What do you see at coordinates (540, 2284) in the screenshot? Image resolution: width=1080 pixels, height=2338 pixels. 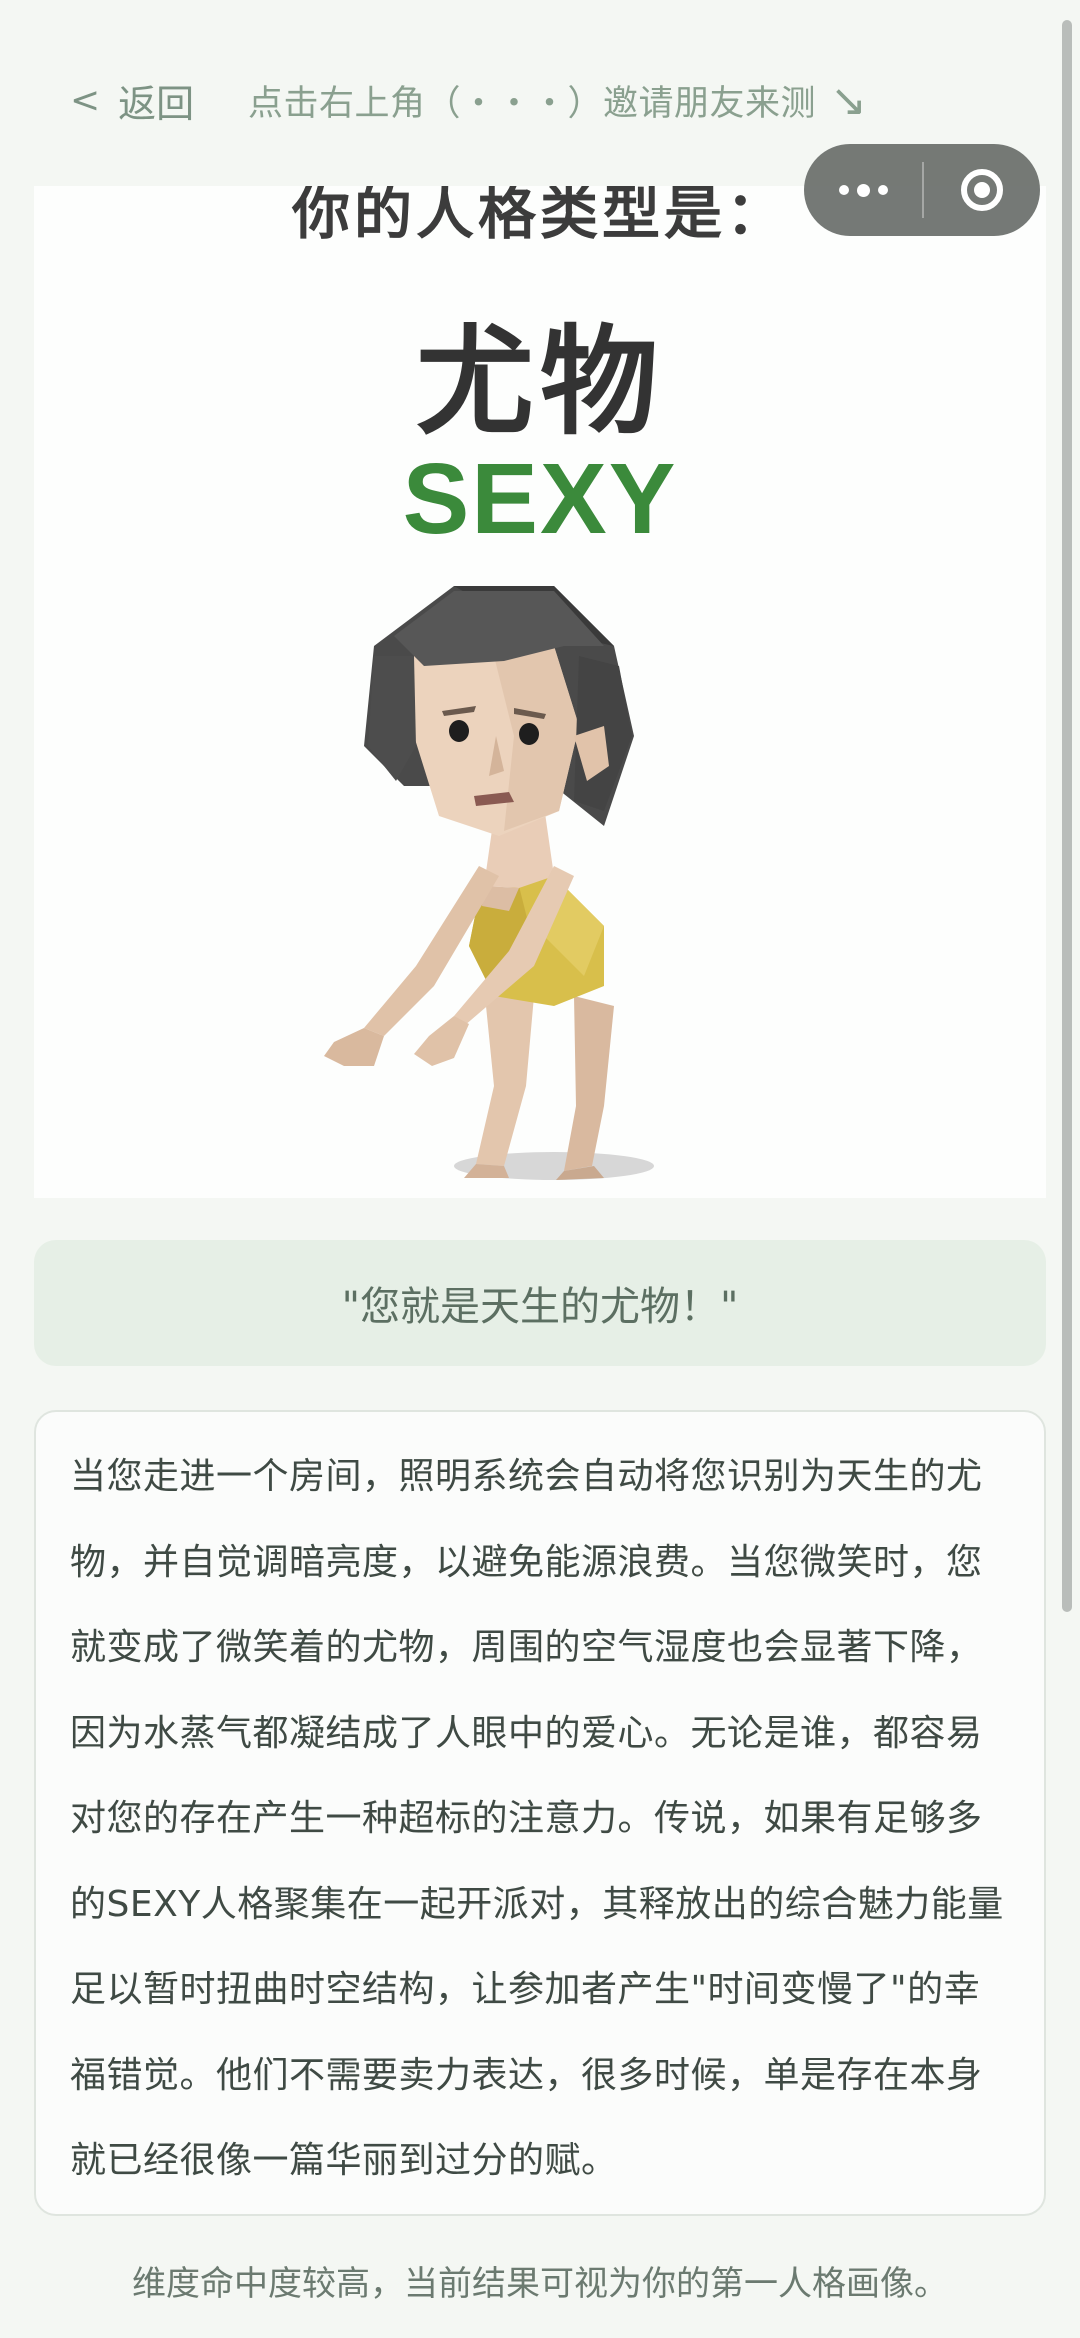 I see `result-footnote: 维度命中度较高，当前结果可视为你的第一人格画像。` at bounding box center [540, 2284].